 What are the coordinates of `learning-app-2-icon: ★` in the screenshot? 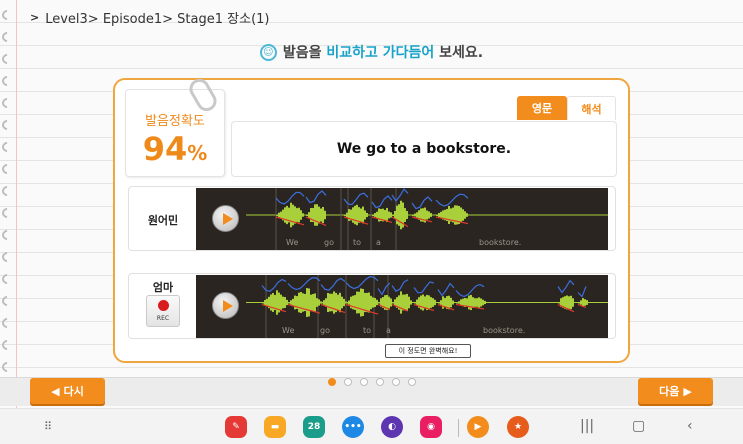 It's located at (518, 427).